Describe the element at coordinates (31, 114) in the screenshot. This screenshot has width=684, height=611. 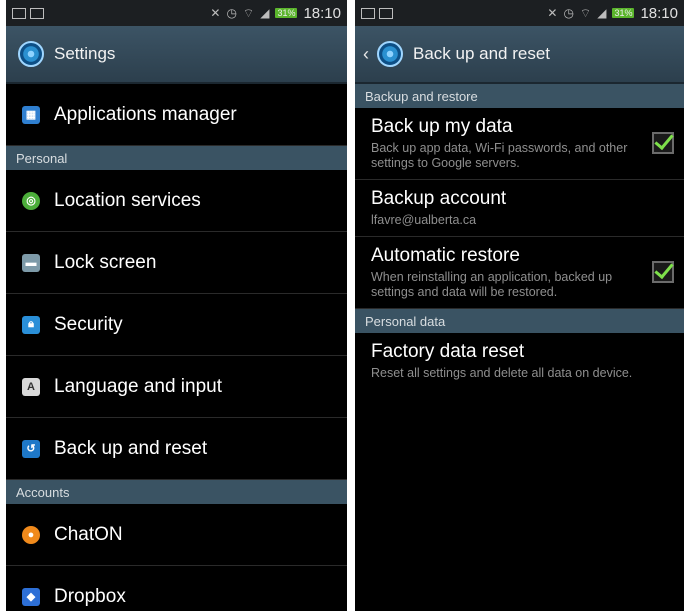
I see `grid-icon: ▦` at that location.